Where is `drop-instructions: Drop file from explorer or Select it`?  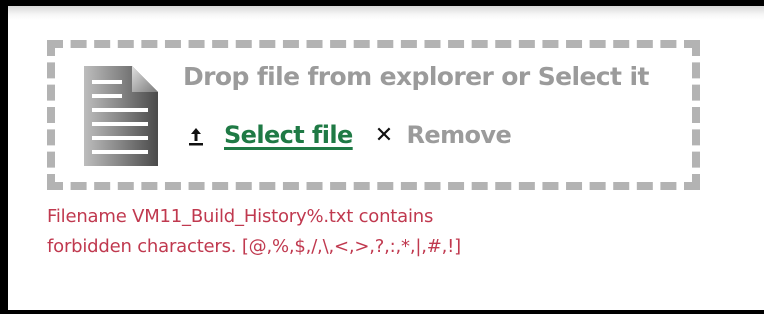 drop-instructions: Drop file from explorer or Select it is located at coordinates (416, 76).